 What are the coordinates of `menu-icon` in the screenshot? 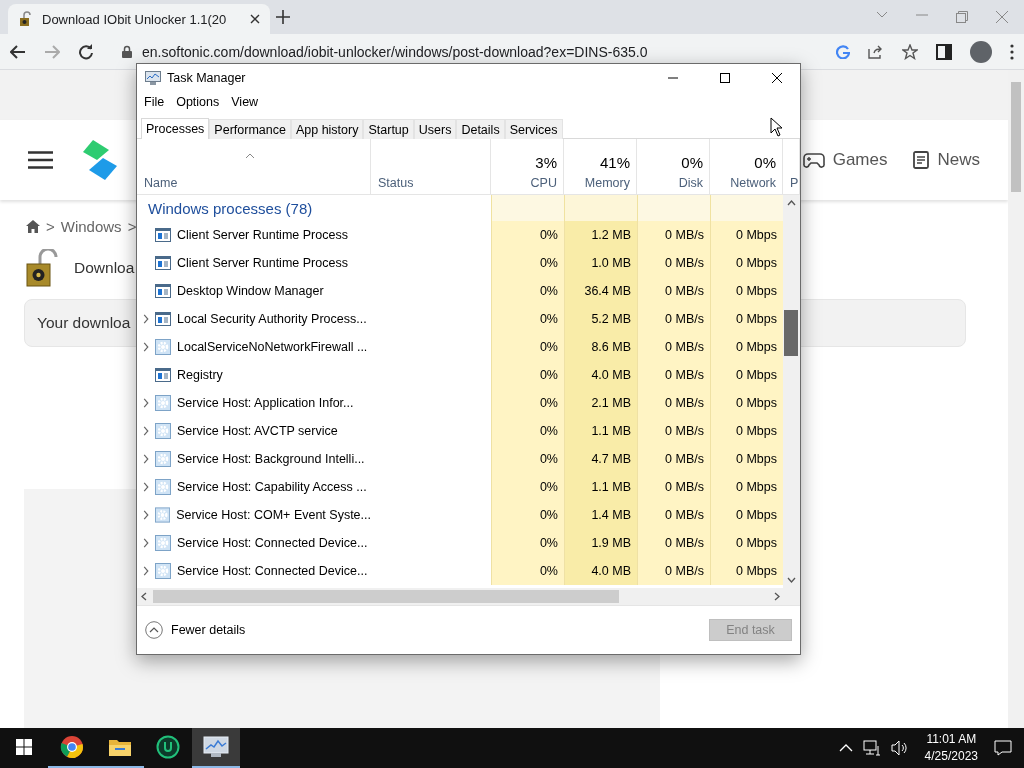 It's located at (40, 160).